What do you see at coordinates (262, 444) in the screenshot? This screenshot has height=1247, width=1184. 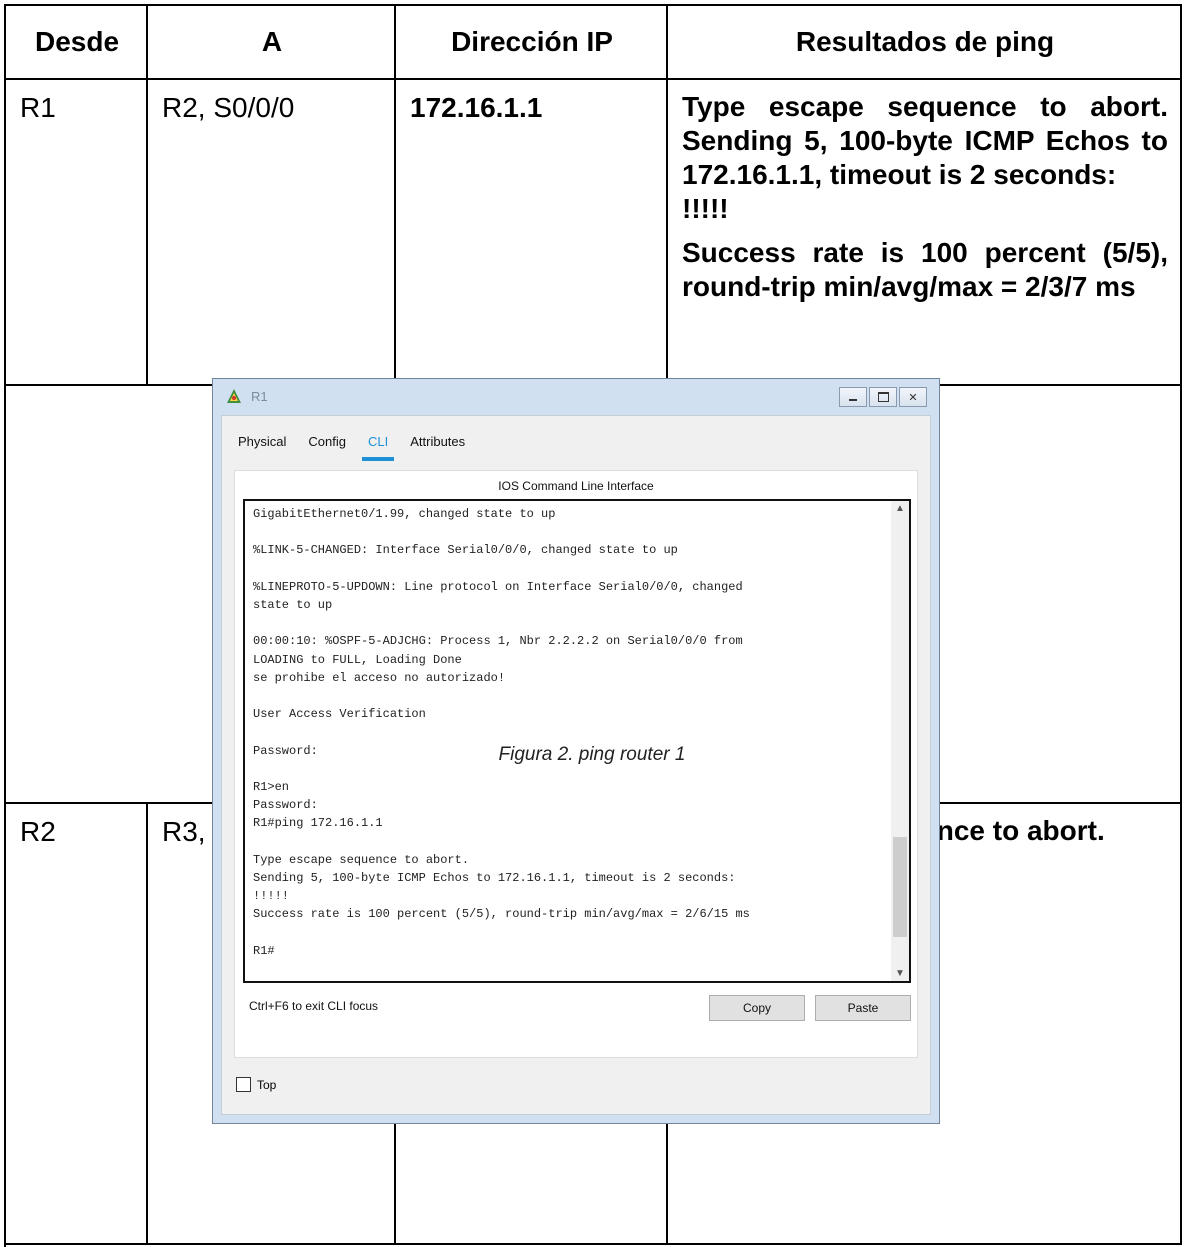 I see `tab-physical: Physical` at bounding box center [262, 444].